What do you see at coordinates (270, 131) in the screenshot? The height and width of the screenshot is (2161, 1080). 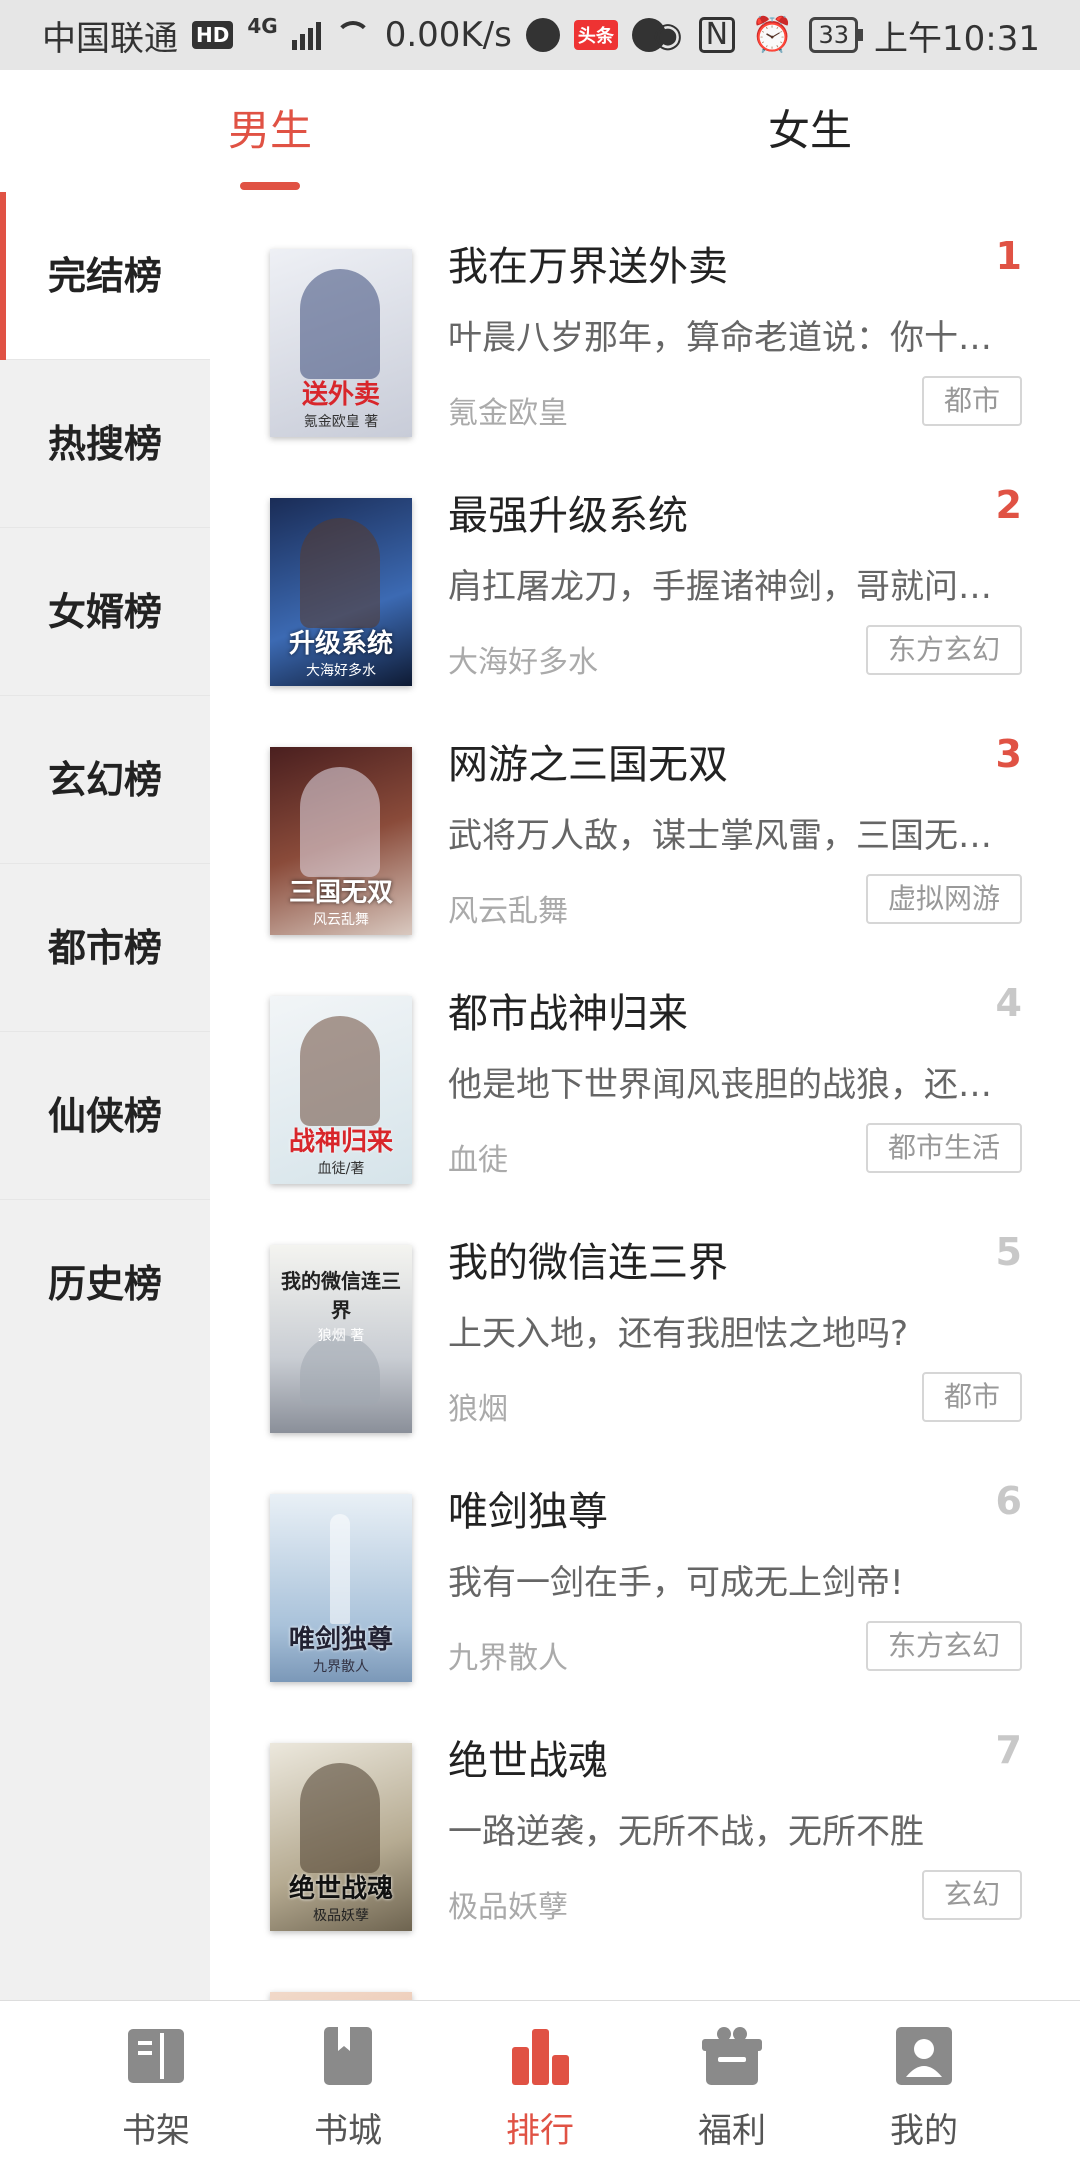 I see `tab-male: 男生` at bounding box center [270, 131].